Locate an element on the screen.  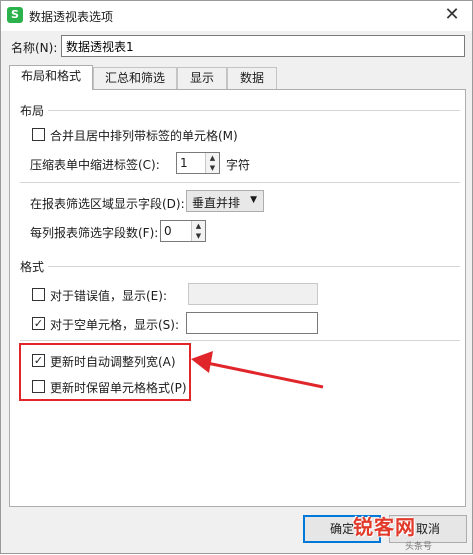
tab-layout-format: 布局和格式 is located at coordinates (51, 77).